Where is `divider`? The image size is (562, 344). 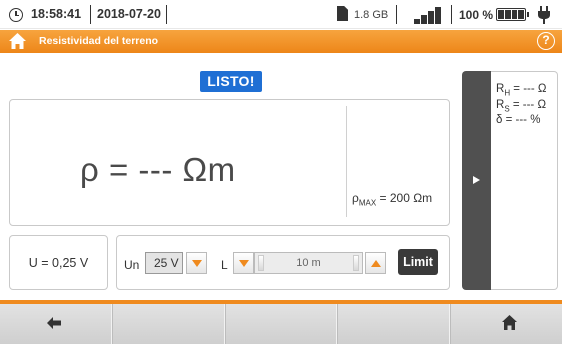 divider is located at coordinates (346, 161).